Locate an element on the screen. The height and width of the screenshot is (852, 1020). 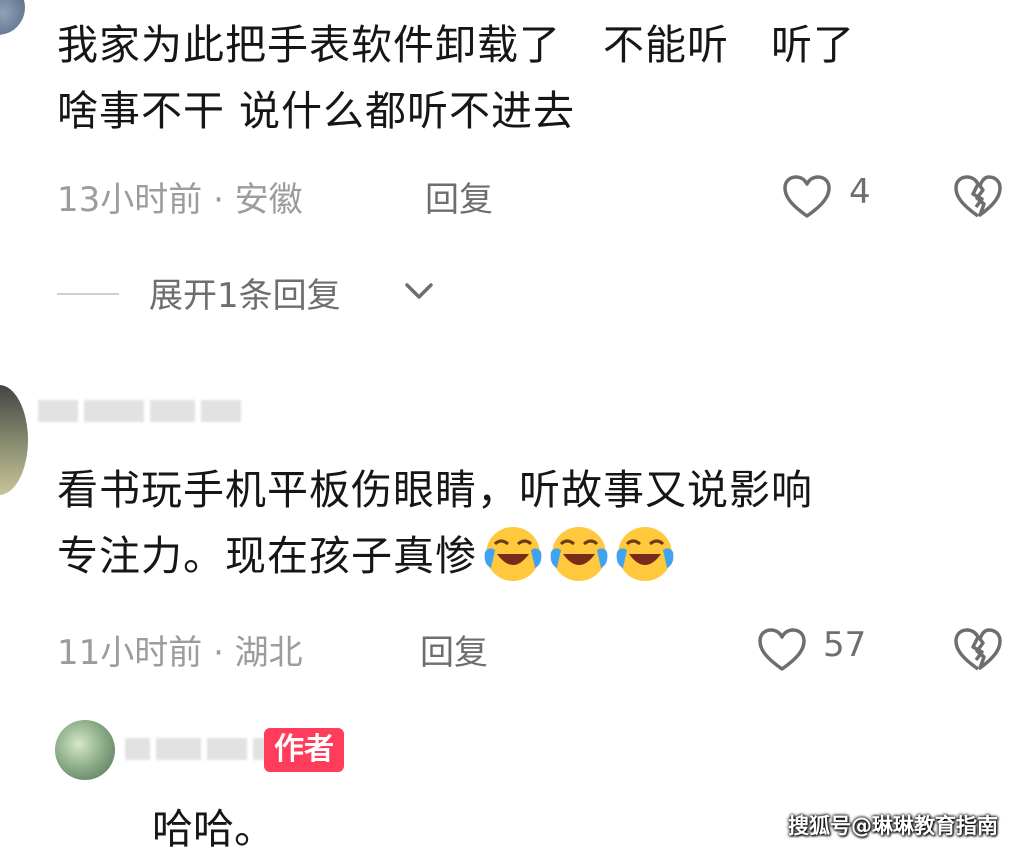
comment-line: 专注力。现在孩子真惨 is located at coordinates (267, 556).